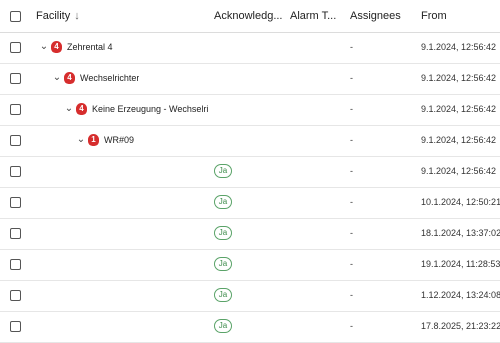 This screenshot has width=500, height=343. I want to click on table-row: Ja - 9.1.2024, 12:56:42, so click(250, 172).